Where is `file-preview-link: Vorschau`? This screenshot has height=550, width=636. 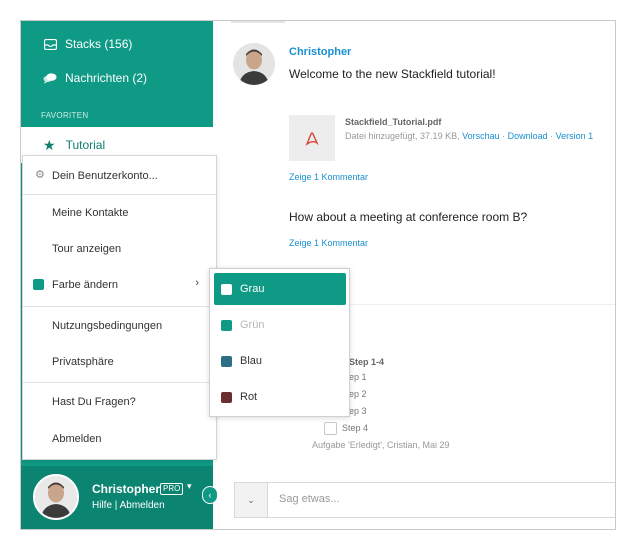 file-preview-link: Vorschau is located at coordinates (481, 136).